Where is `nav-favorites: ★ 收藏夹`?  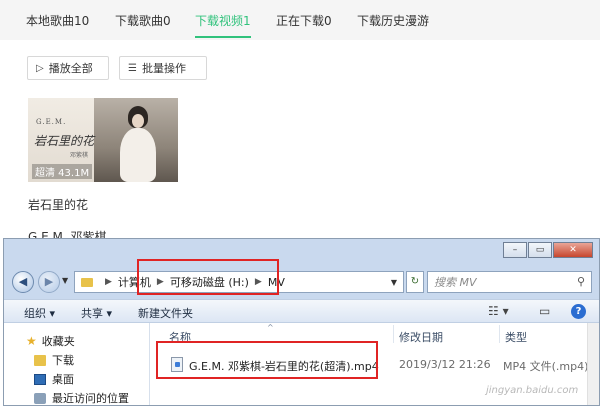
nav-favorites: ★ 收藏夹 is located at coordinates (50, 341).